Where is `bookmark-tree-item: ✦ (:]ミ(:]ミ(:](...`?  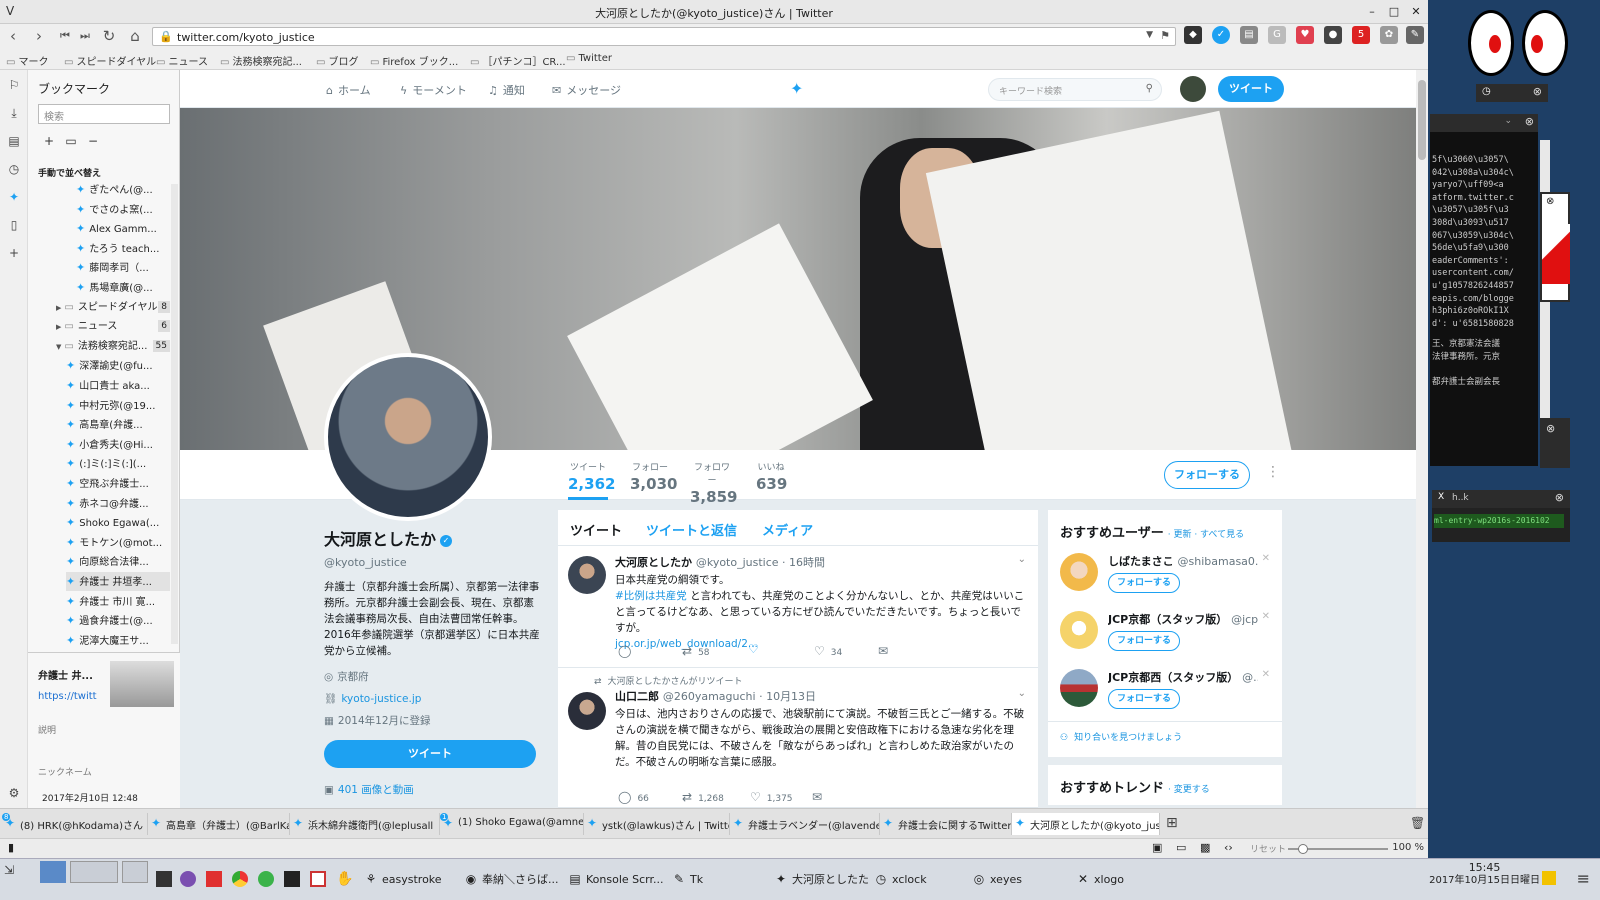 bookmark-tree-item: ✦ (:]ミ(:]ミ(:](... is located at coordinates (118, 463).